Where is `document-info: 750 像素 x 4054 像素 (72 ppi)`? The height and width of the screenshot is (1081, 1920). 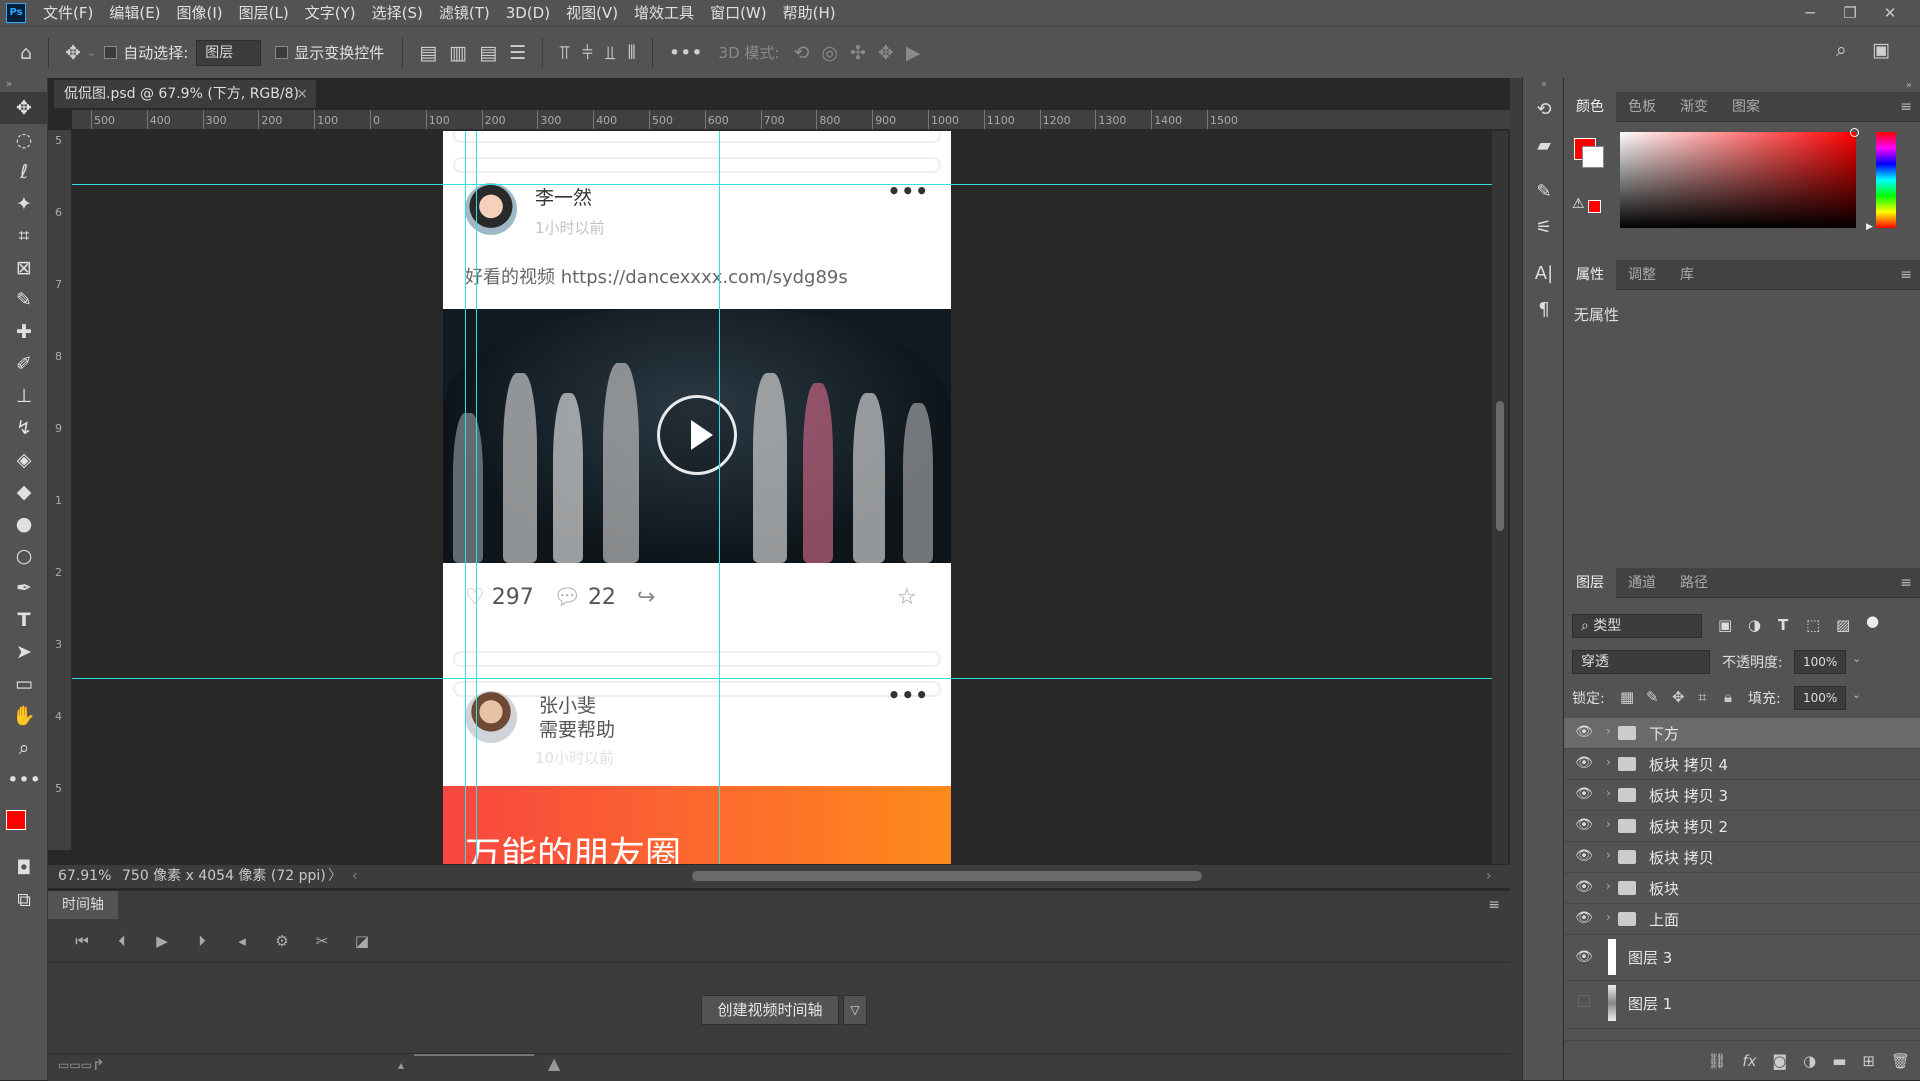
document-info: 750 像素 x 4054 像素 (72 ppi) is located at coordinates (224, 876).